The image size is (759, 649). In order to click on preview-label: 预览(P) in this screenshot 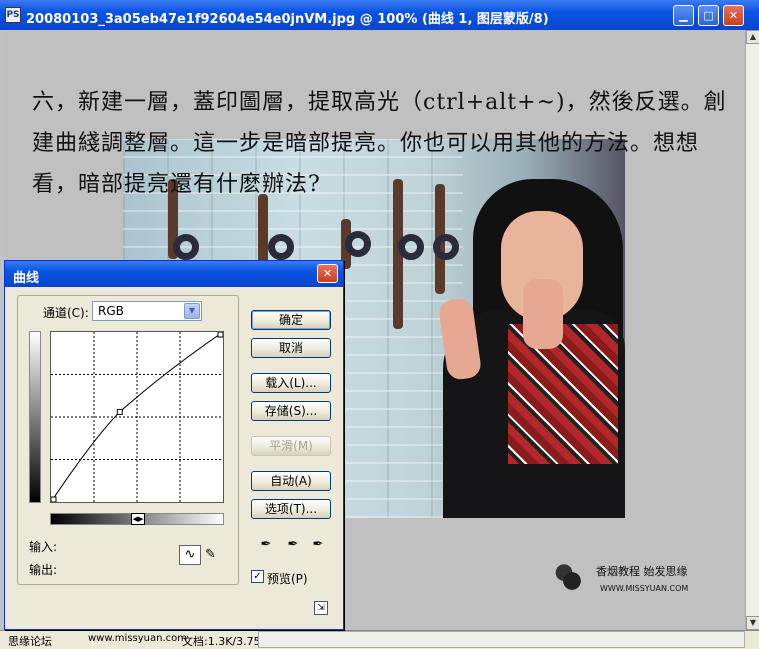, I will do `click(287, 579)`.